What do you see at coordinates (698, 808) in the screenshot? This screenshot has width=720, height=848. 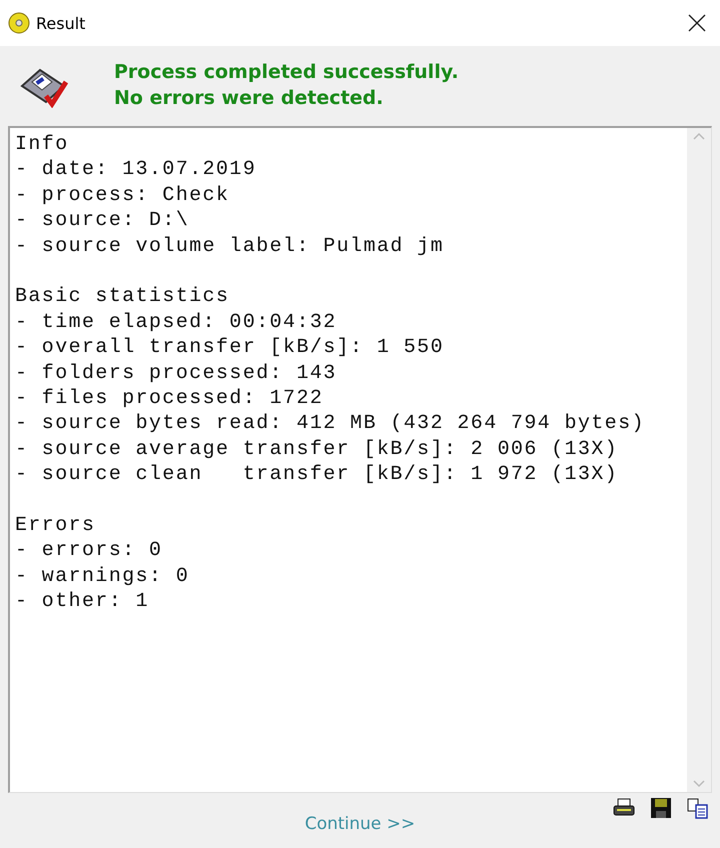 I see `copy-icon` at bounding box center [698, 808].